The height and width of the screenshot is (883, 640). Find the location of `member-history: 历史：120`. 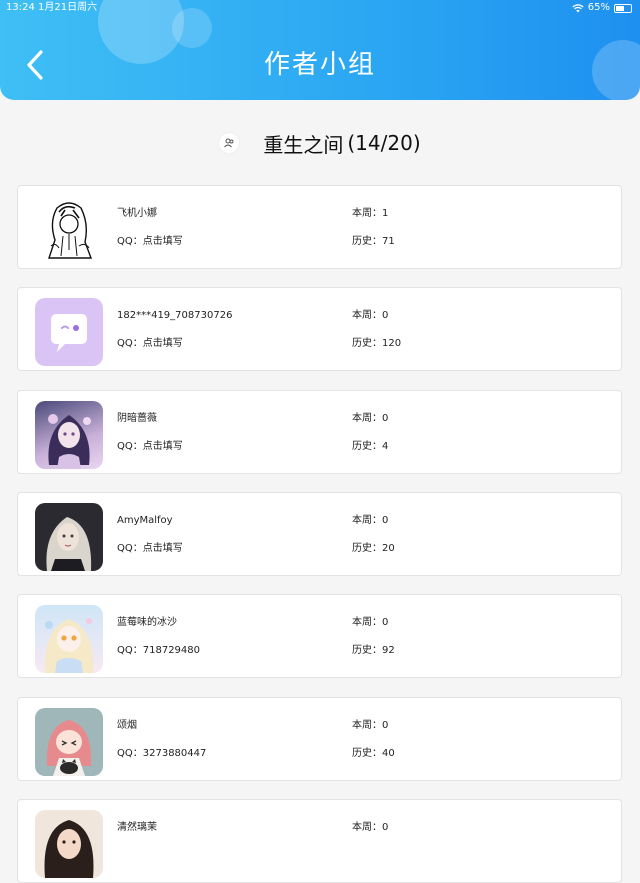

member-history: 历史：120 is located at coordinates (376, 344).